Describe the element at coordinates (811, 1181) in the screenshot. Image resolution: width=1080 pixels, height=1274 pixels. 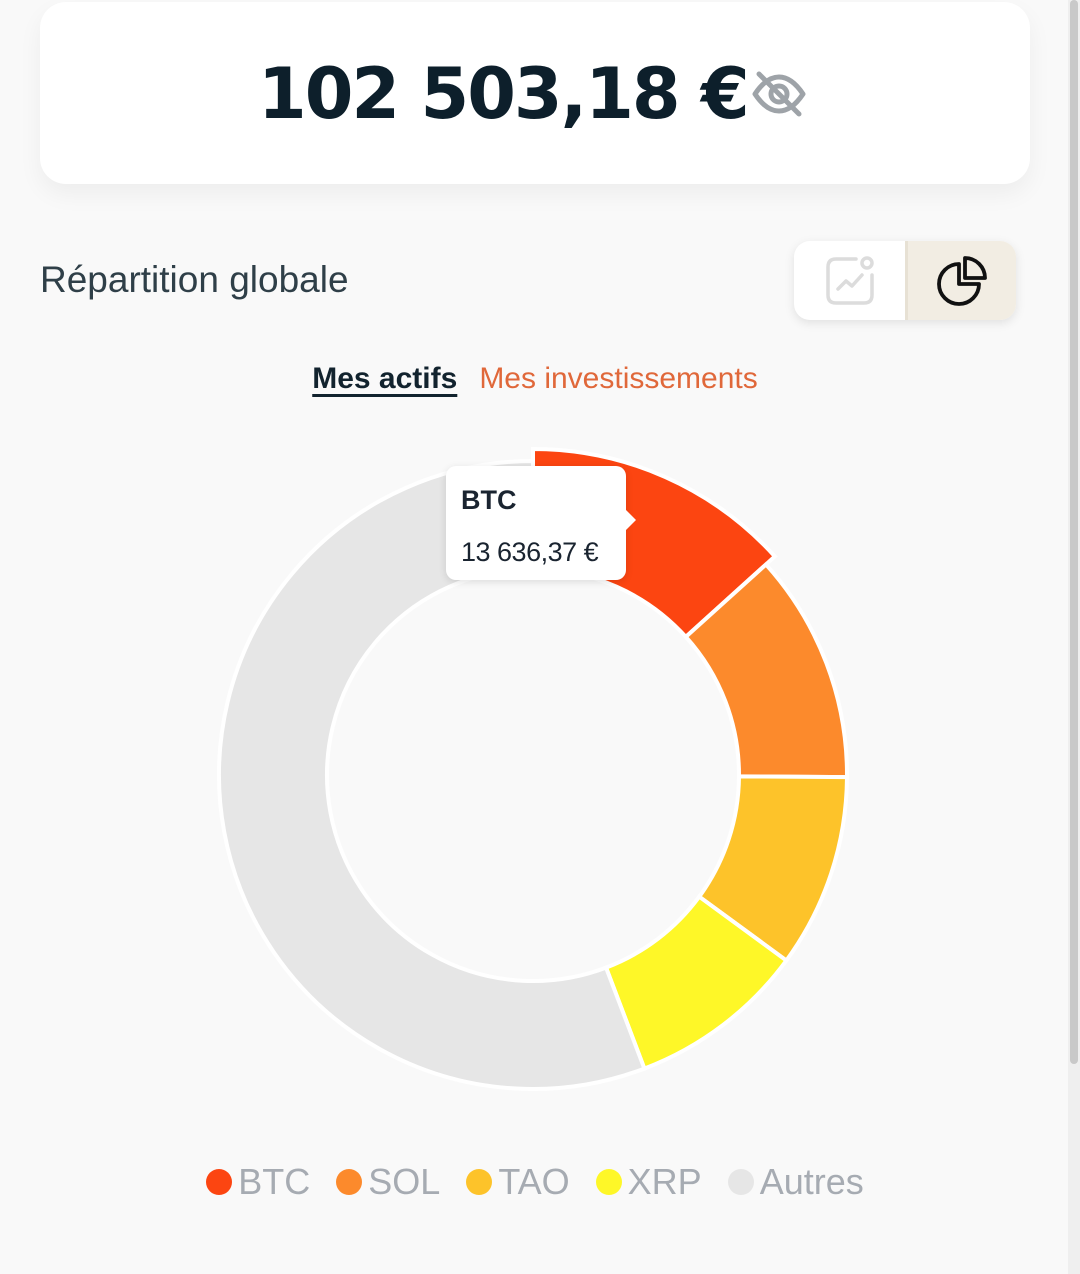
I see `legend-label: Autres` at that location.